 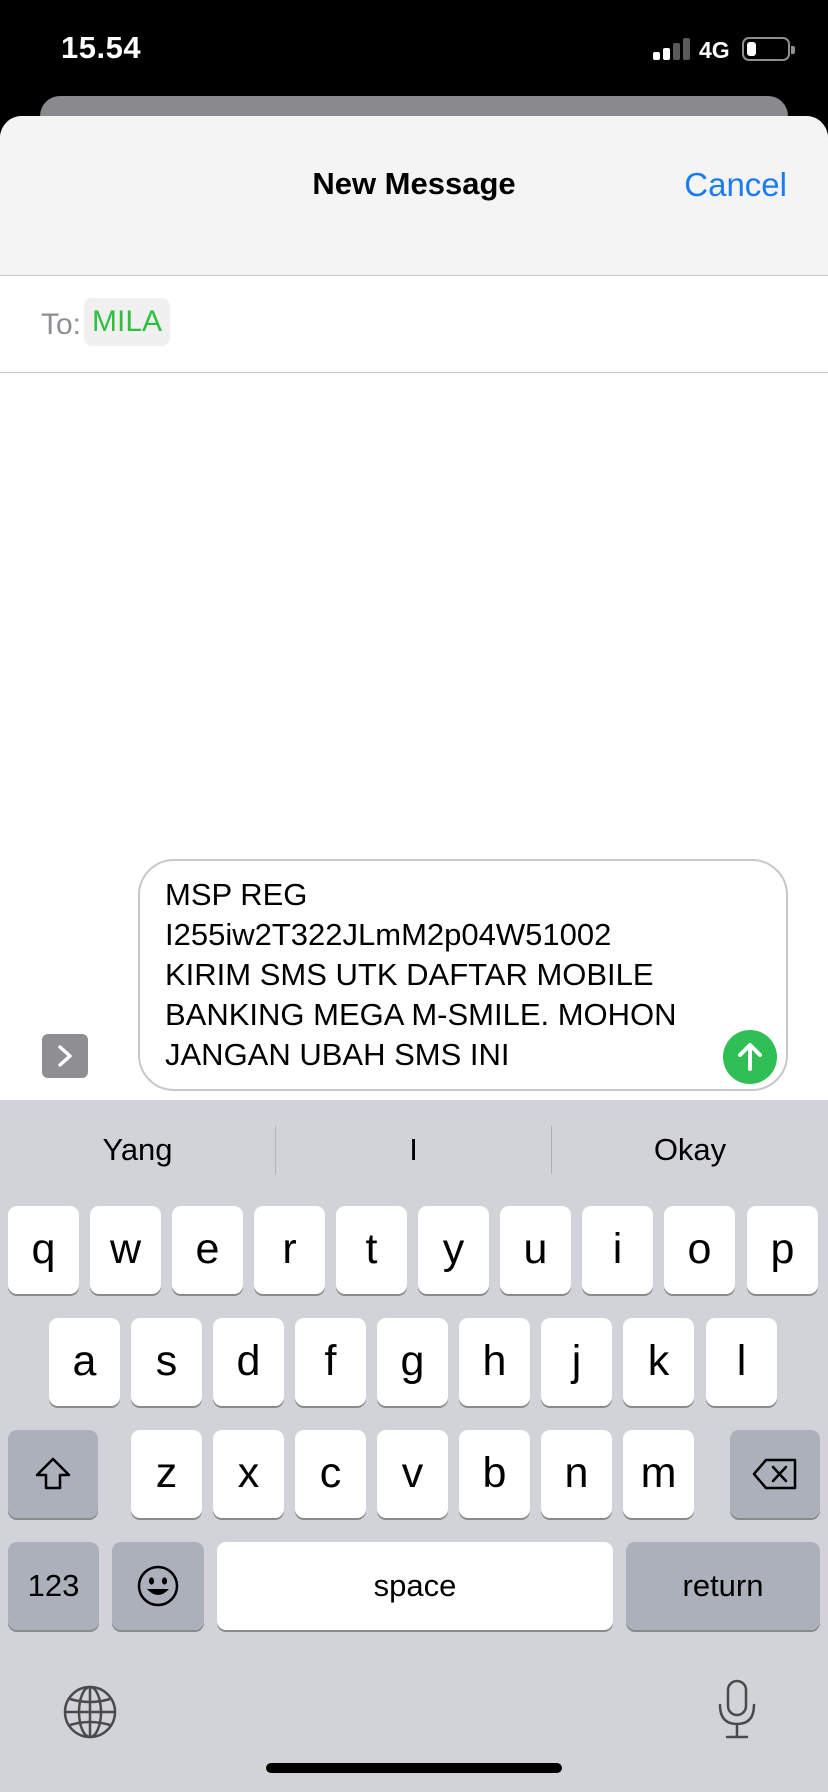 I want to click on backspace-icon, so click(x=774, y=1474).